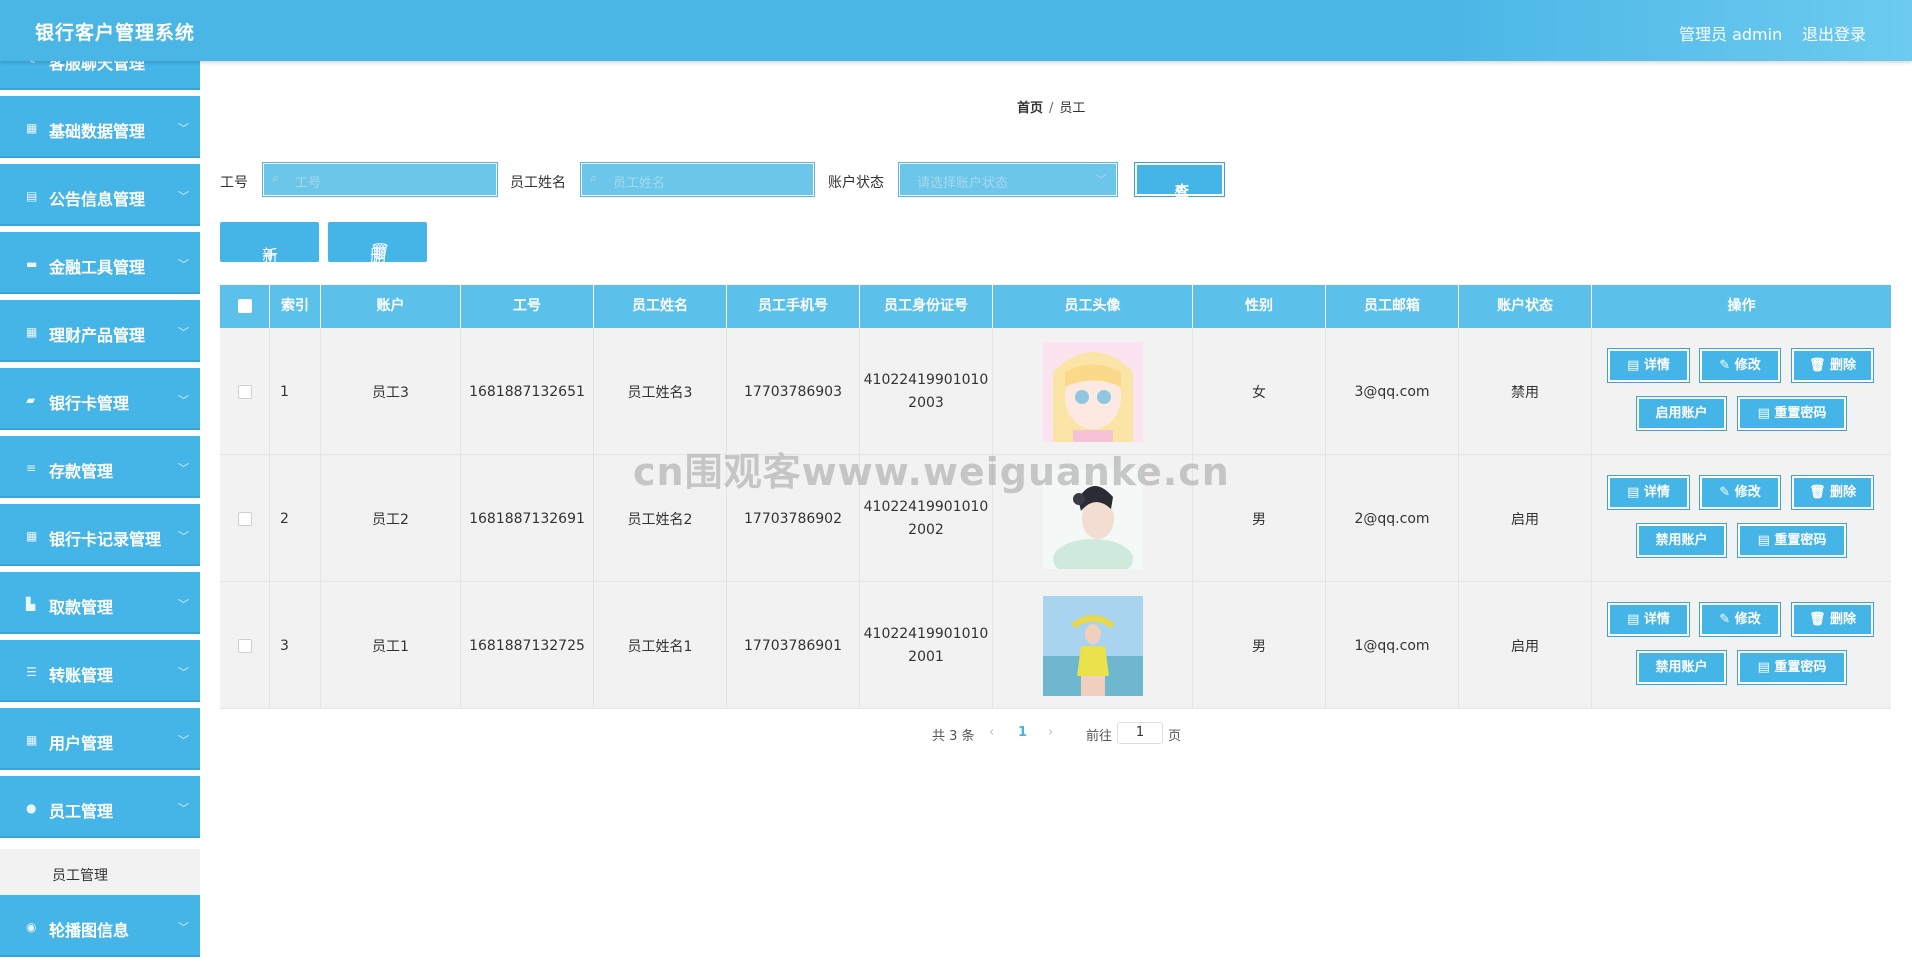 The width and height of the screenshot is (1912, 962). What do you see at coordinates (538, 183) in the screenshot?
I see `name-label: 员工姓名` at bounding box center [538, 183].